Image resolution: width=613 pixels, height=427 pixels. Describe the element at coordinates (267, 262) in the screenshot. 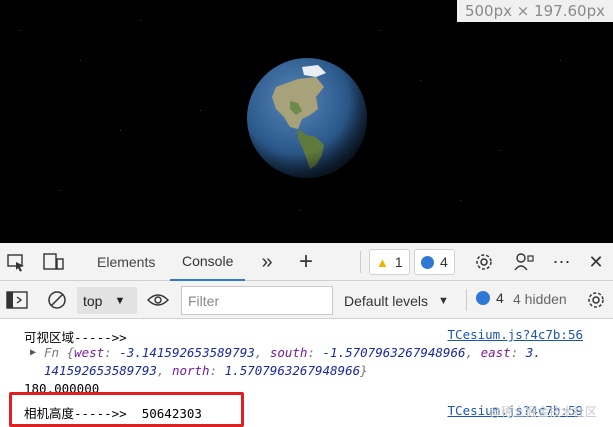

I see `more-tabs-icon: »` at that location.